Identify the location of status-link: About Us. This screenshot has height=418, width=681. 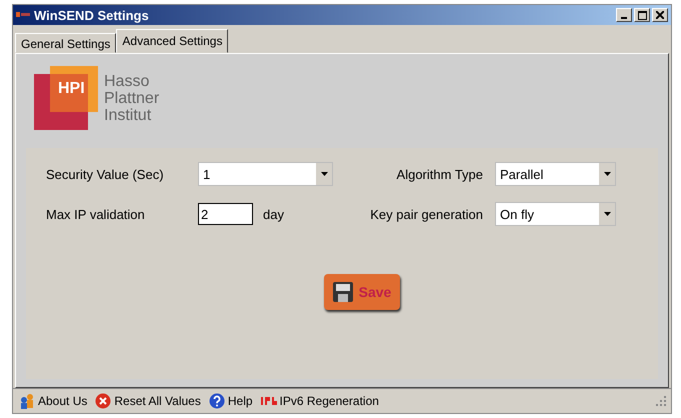
(53, 401).